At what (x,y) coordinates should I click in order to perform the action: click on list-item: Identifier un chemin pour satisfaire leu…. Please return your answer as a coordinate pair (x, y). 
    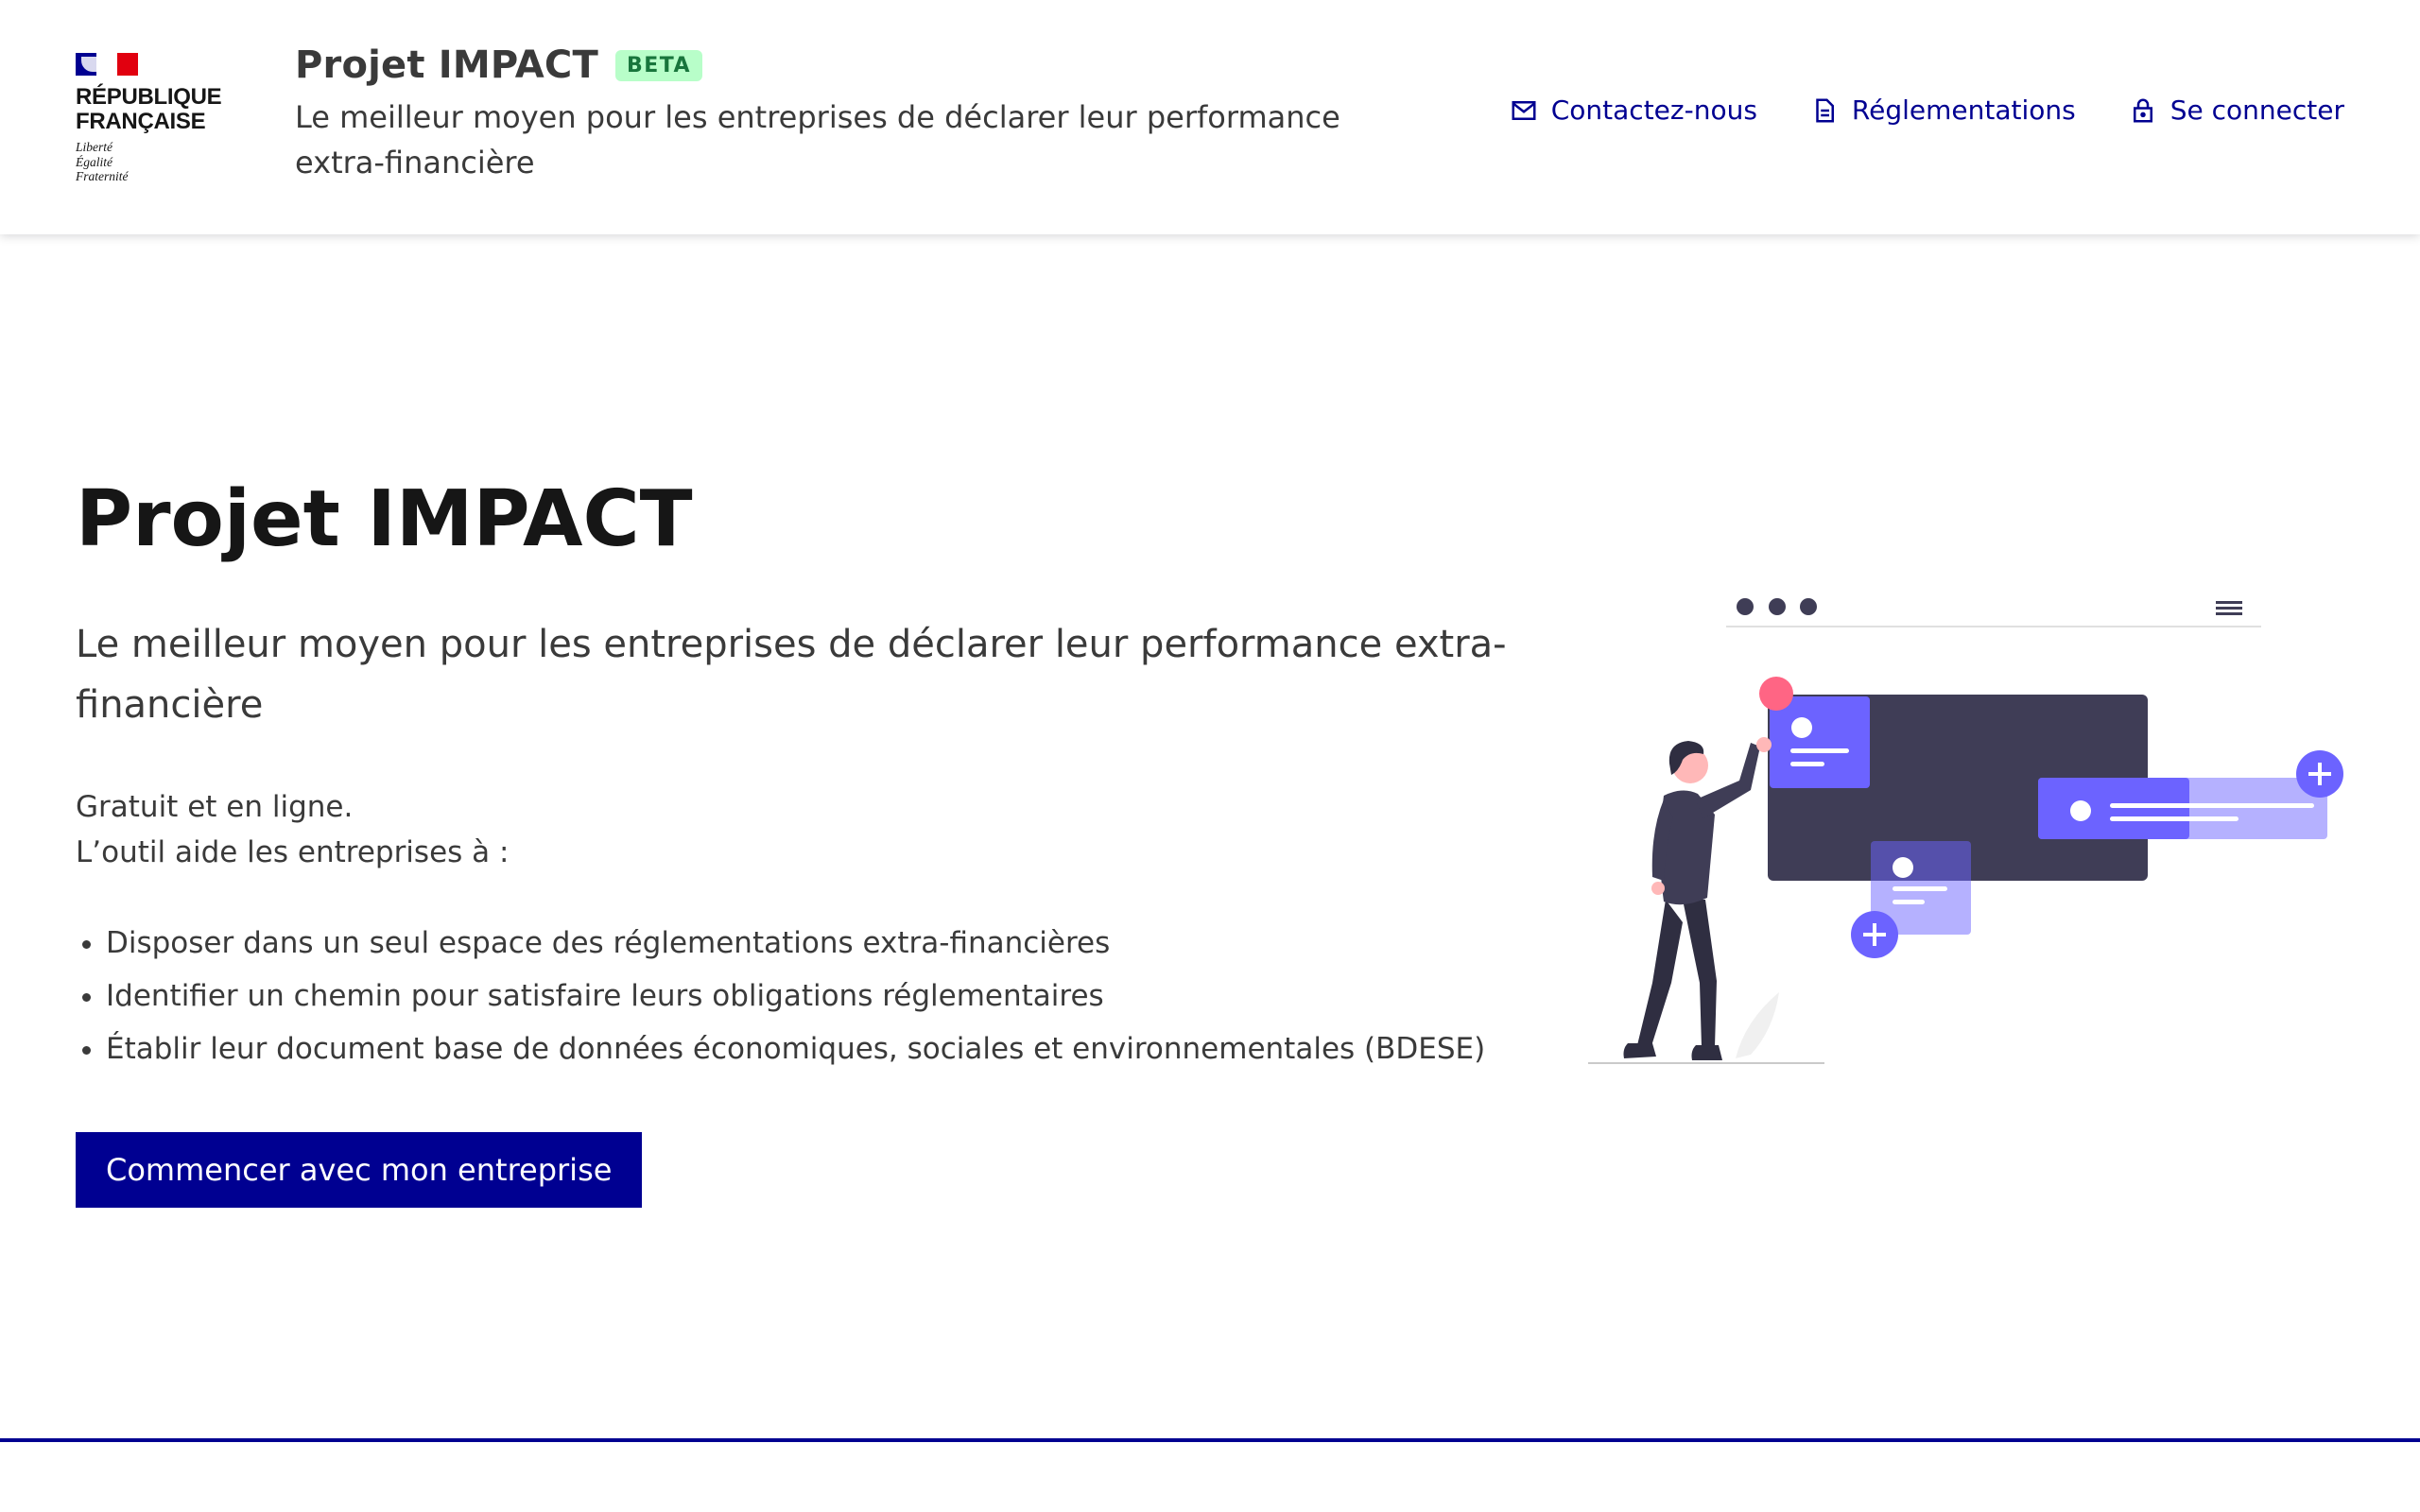
    Looking at the image, I should click on (800, 996).